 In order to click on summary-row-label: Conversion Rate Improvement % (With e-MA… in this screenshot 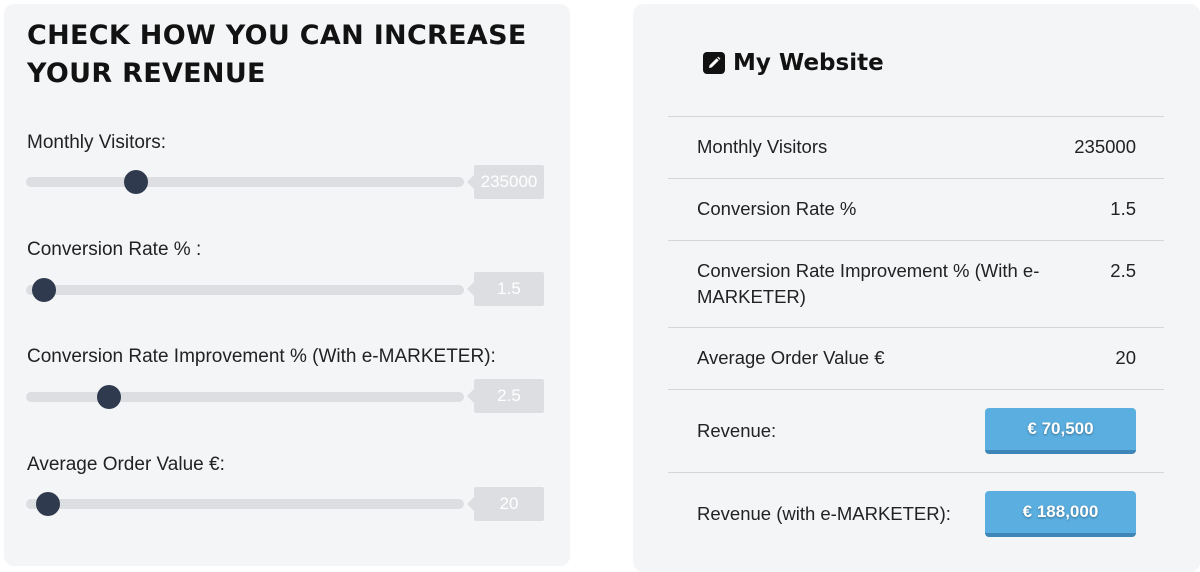, I will do `click(868, 283)`.